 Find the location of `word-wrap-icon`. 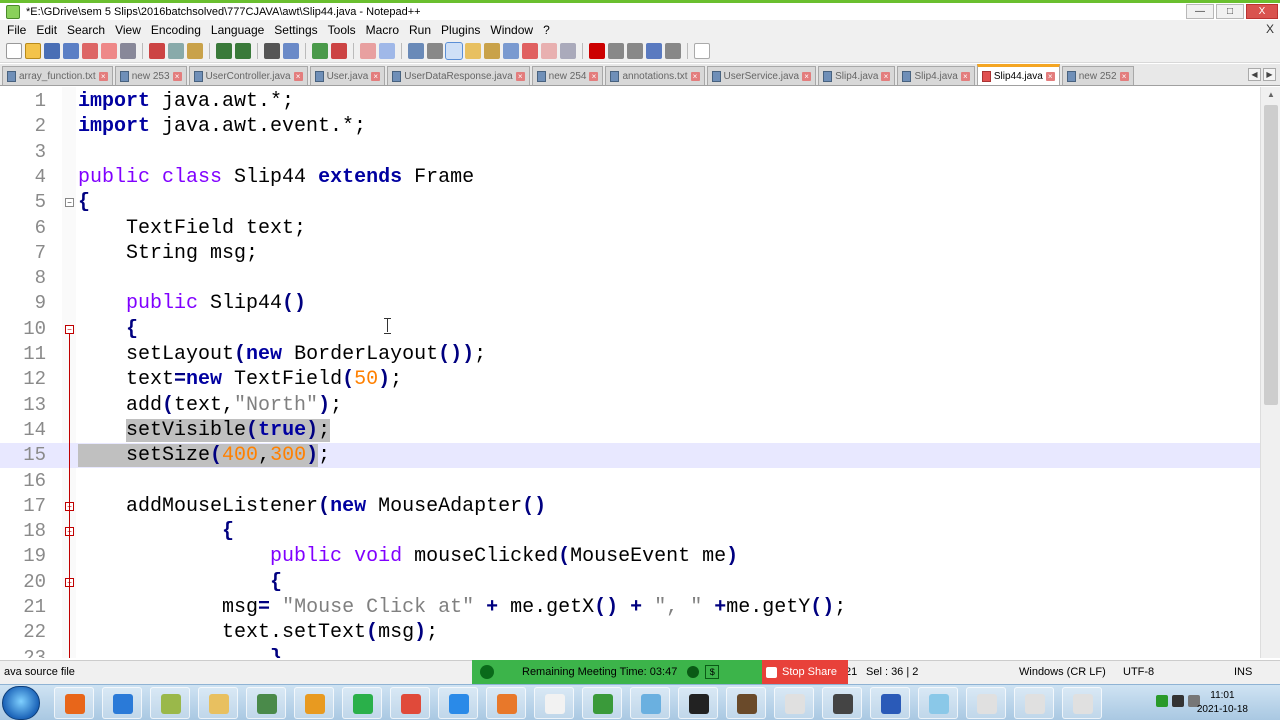

word-wrap-icon is located at coordinates (416, 50).